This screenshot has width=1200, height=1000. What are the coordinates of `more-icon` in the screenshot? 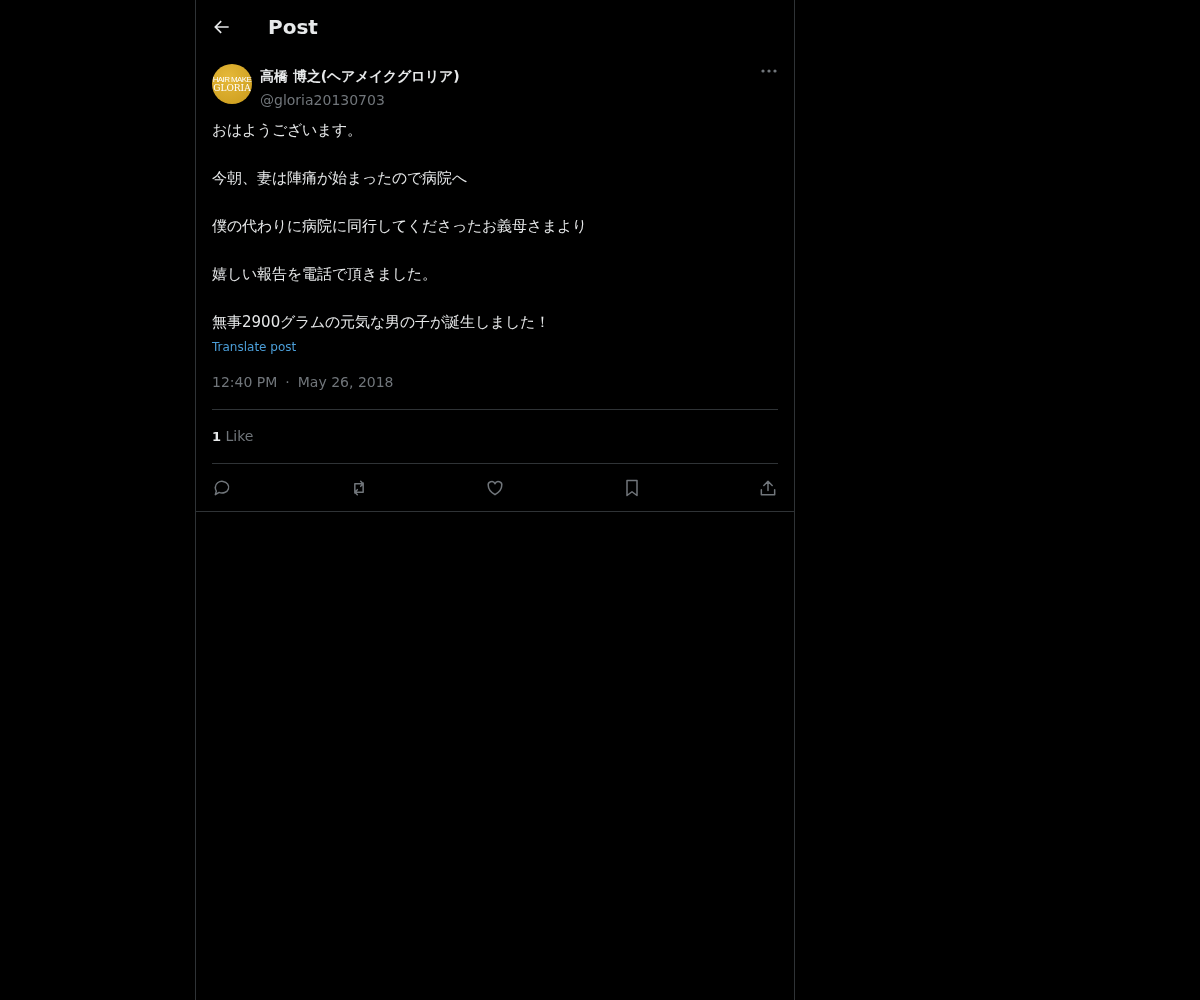 It's located at (769, 71).